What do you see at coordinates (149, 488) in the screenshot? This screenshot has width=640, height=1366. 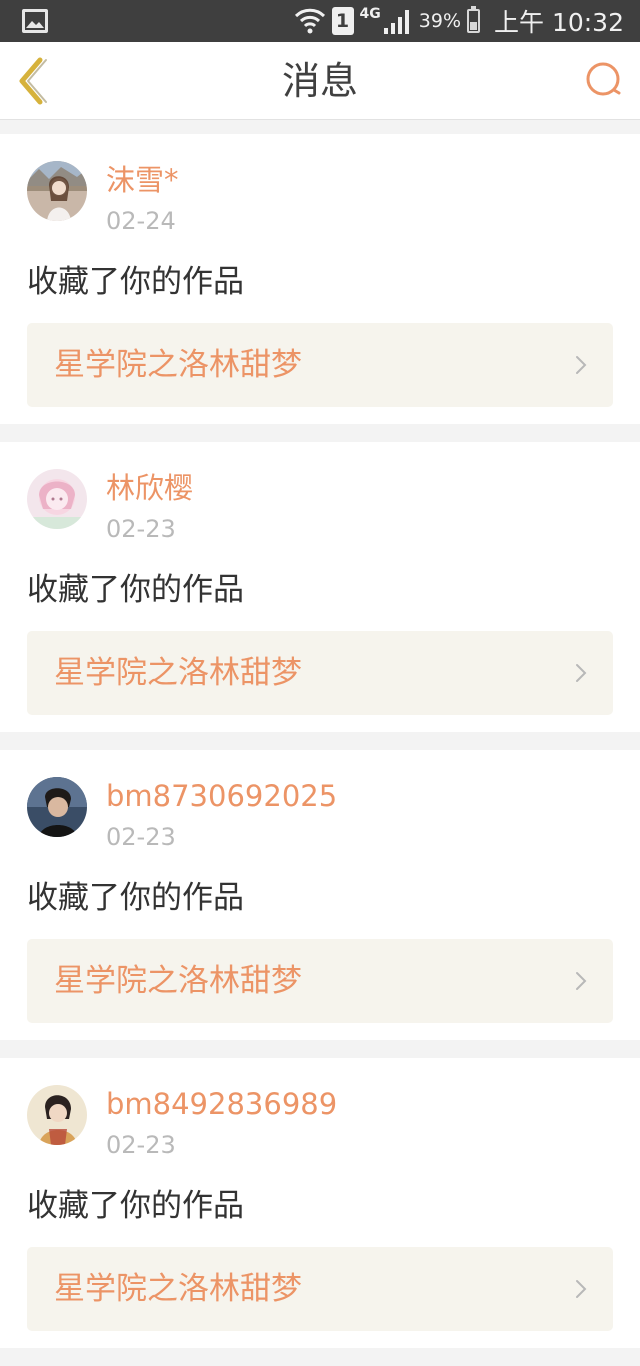 I see `username: 林欣樱` at bounding box center [149, 488].